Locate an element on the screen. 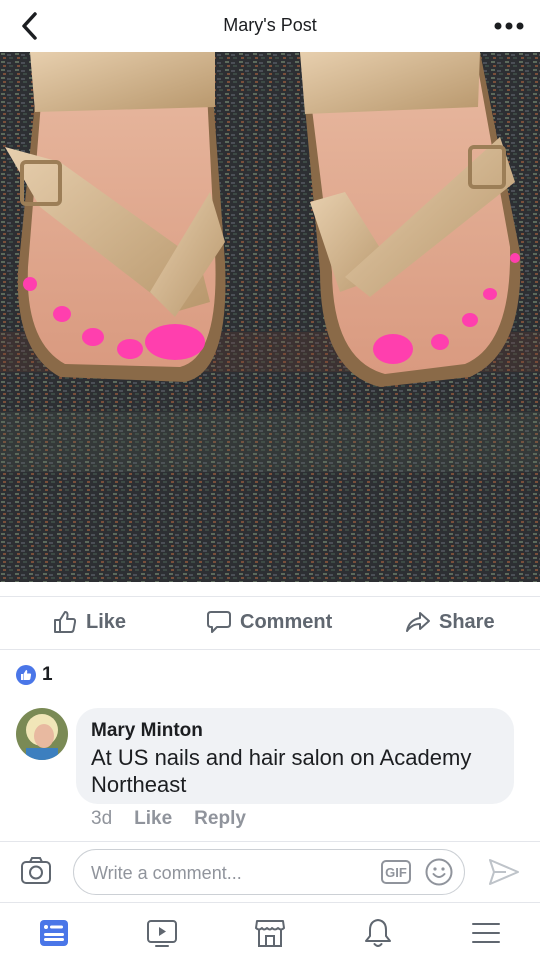 The width and height of the screenshot is (540, 961). page-title: Mary's Post is located at coordinates (270, 25).